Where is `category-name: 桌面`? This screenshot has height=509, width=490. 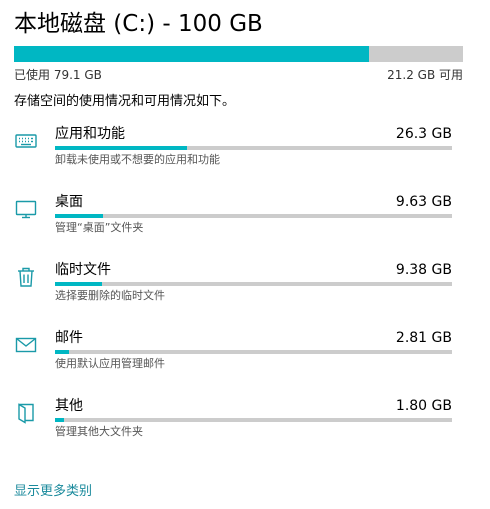 category-name: 桌面 is located at coordinates (69, 202).